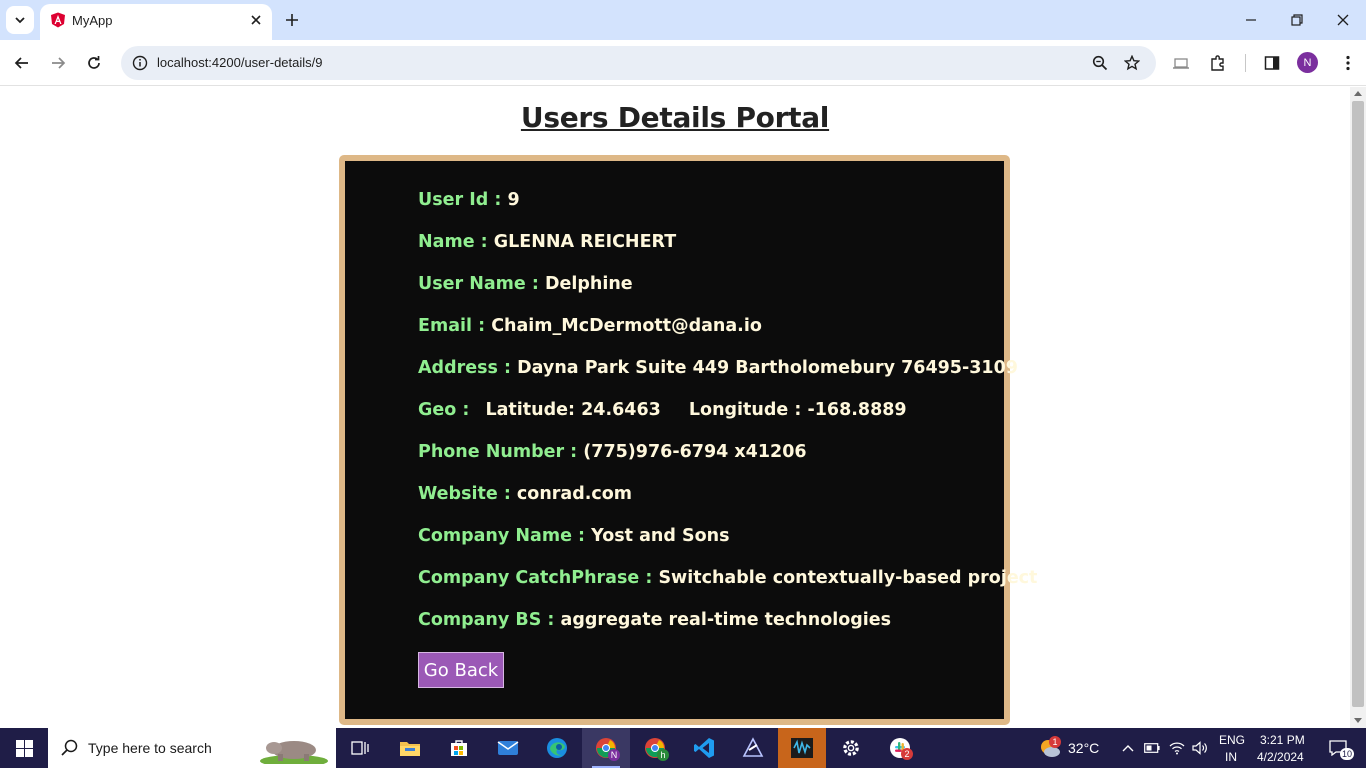 The image size is (1366, 768). I want to click on plus-icon, so click(292, 20).